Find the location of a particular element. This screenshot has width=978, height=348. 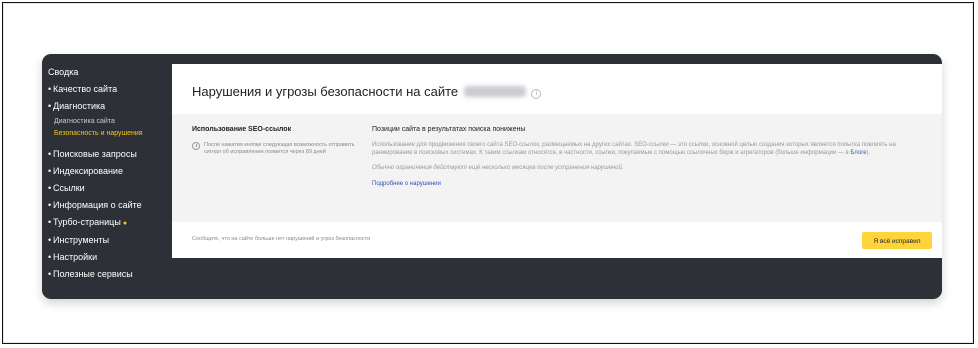

info-icon: i is located at coordinates (536, 94).